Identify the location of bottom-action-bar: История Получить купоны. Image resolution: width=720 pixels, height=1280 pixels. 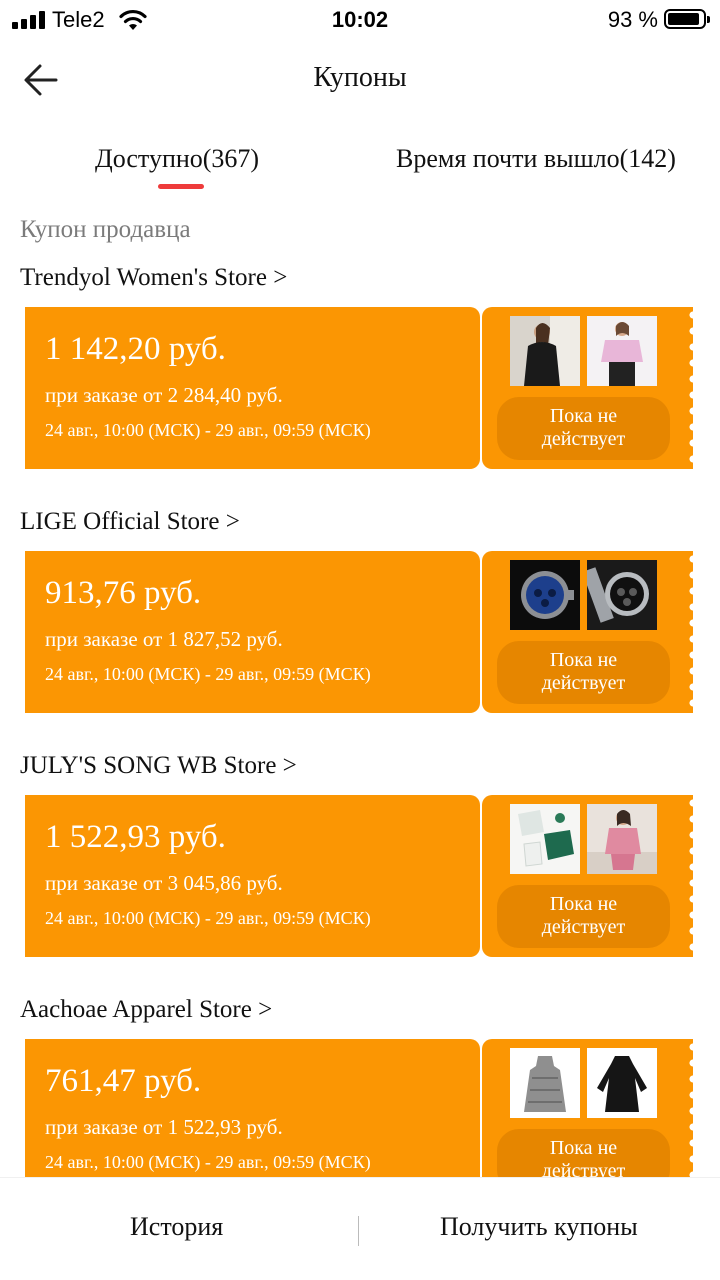
(360, 1229).